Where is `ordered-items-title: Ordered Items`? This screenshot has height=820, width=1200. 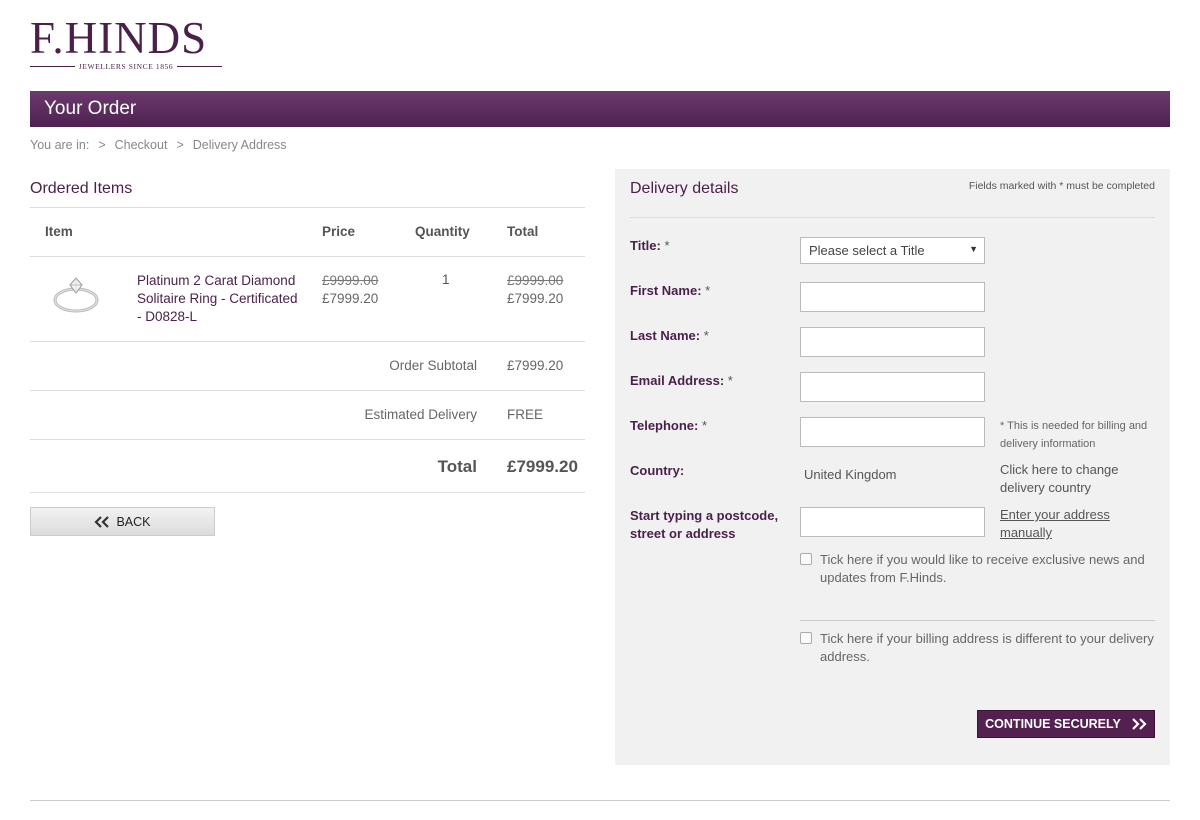 ordered-items-title: Ordered Items is located at coordinates (307, 194).